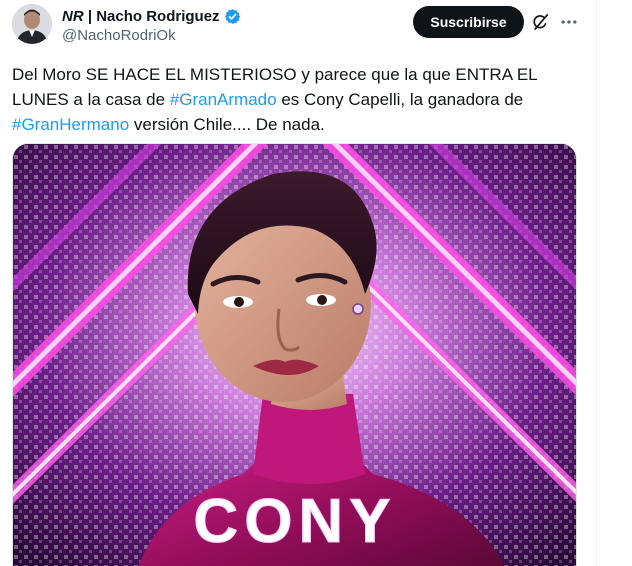 The height and width of the screenshot is (566, 632). Describe the element at coordinates (569, 22) in the screenshot. I see `more-options-icon` at that location.